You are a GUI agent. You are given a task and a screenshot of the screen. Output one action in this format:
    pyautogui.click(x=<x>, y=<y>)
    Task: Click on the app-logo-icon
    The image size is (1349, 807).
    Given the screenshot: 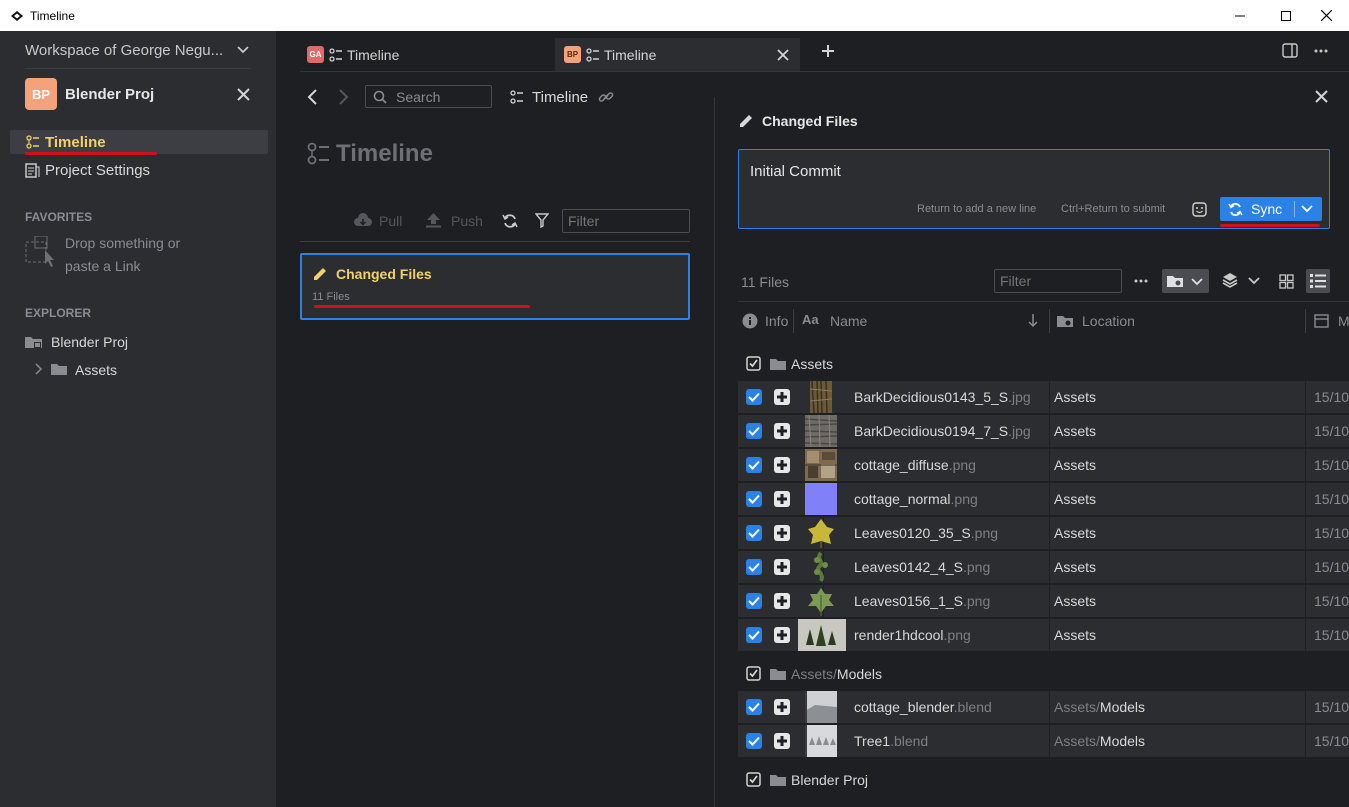 What is the action you would take?
    pyautogui.click(x=17, y=16)
    